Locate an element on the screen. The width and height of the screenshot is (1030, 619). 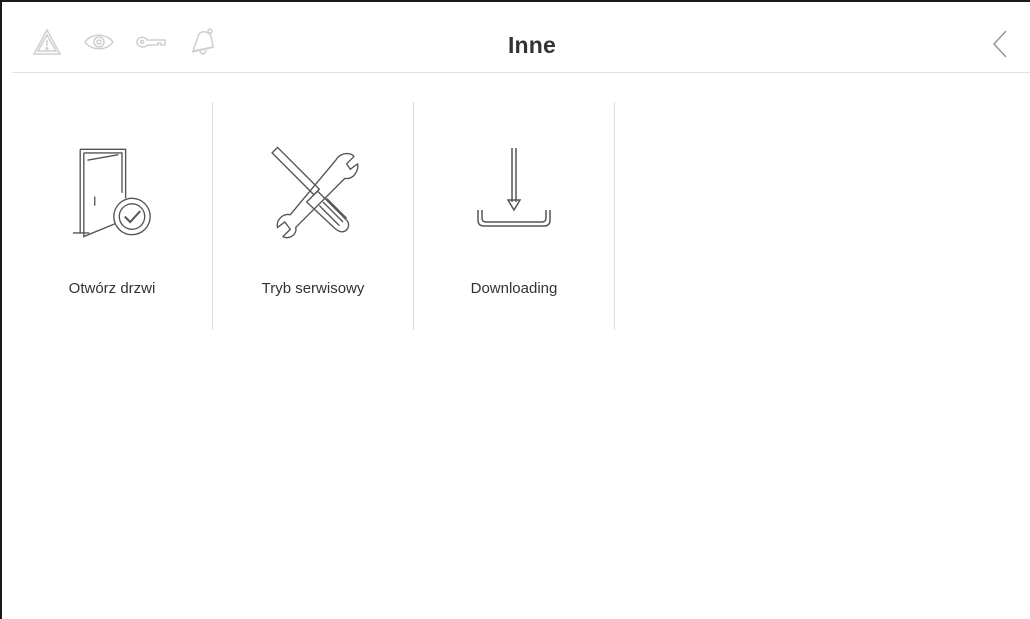
tile-downloading: Downloading is located at coordinates (514, 216).